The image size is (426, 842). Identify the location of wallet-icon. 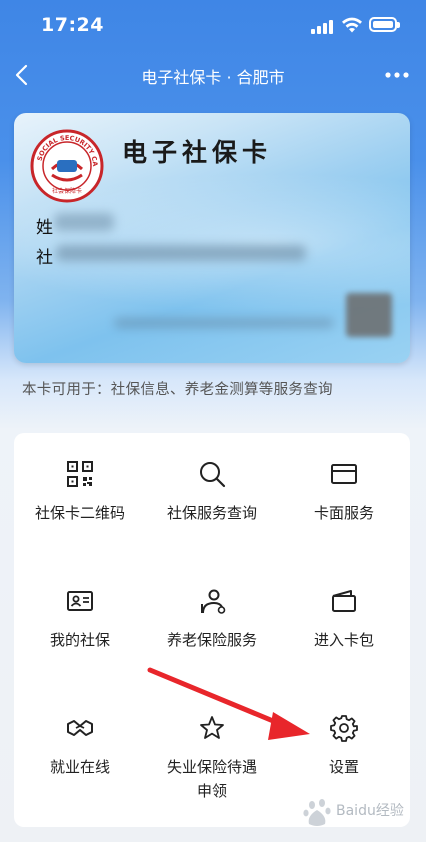
(344, 601).